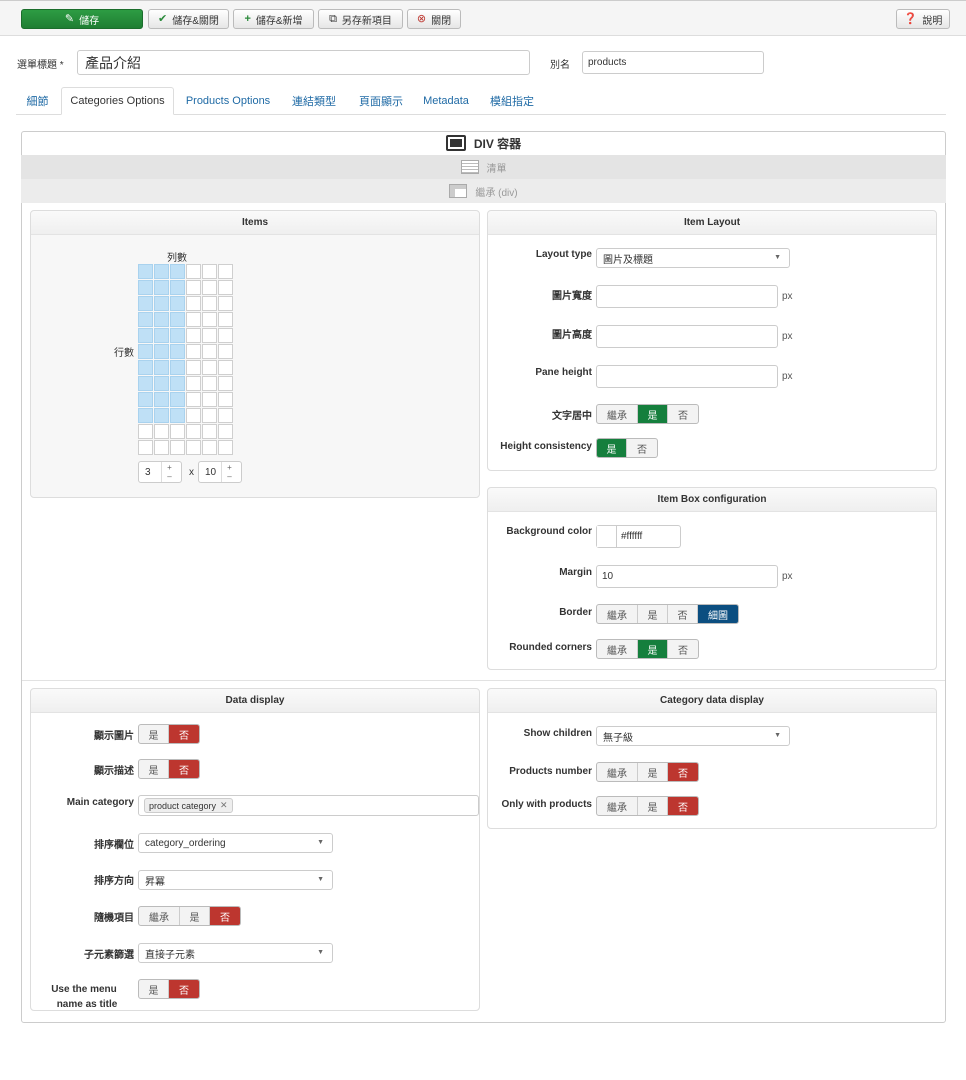  I want to click on image-width-input, so click(687, 296).